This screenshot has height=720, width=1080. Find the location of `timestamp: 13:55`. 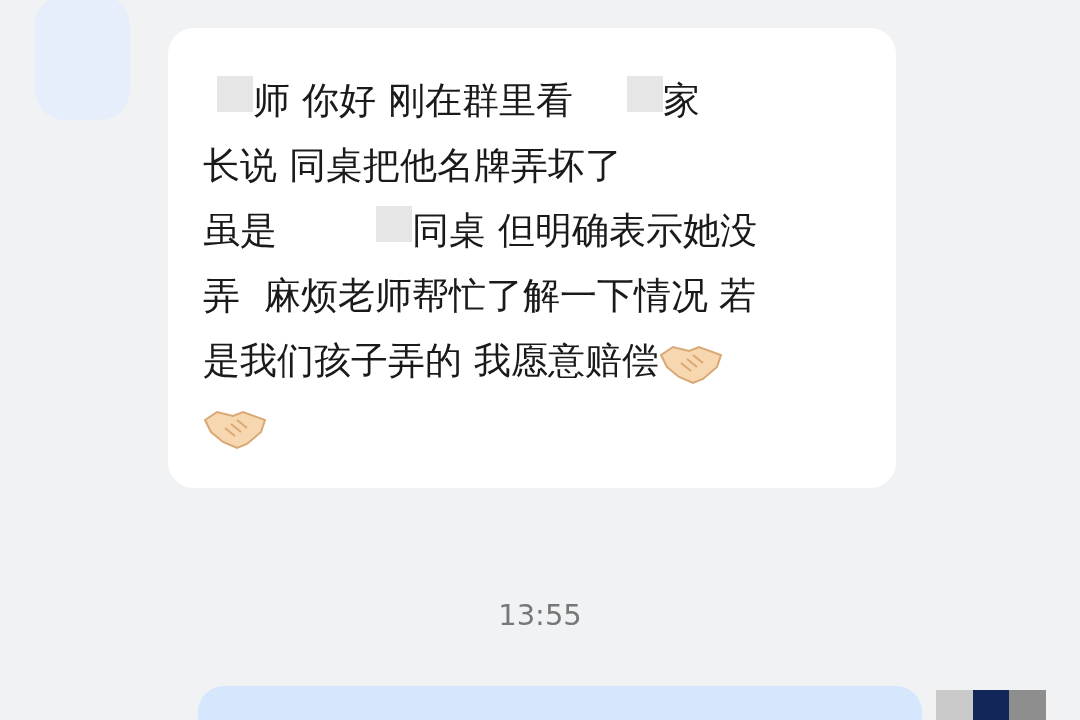

timestamp: 13:55 is located at coordinates (540, 615).